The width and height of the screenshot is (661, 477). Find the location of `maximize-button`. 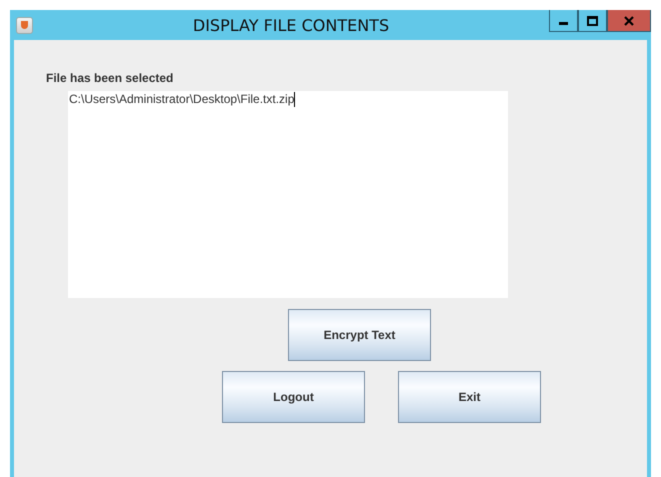

maximize-button is located at coordinates (592, 21).